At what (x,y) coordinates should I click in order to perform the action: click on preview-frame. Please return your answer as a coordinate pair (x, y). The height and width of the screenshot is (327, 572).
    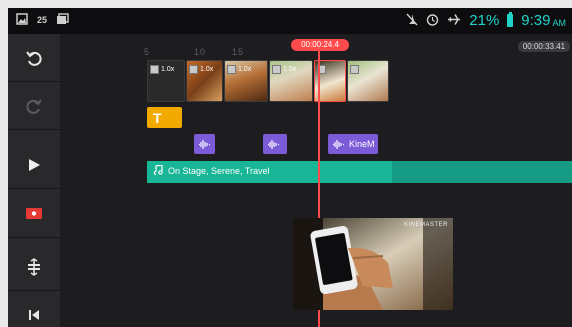
    Looking at the image, I should click on (373, 264).